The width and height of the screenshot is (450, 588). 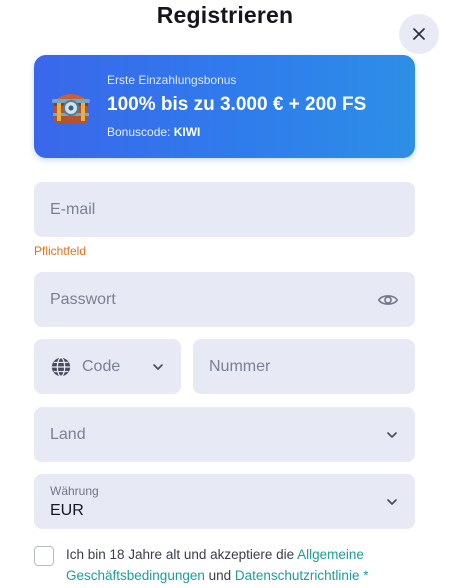 I want to click on privacy-link: Datenschutzrichtlinie, so click(x=297, y=575).